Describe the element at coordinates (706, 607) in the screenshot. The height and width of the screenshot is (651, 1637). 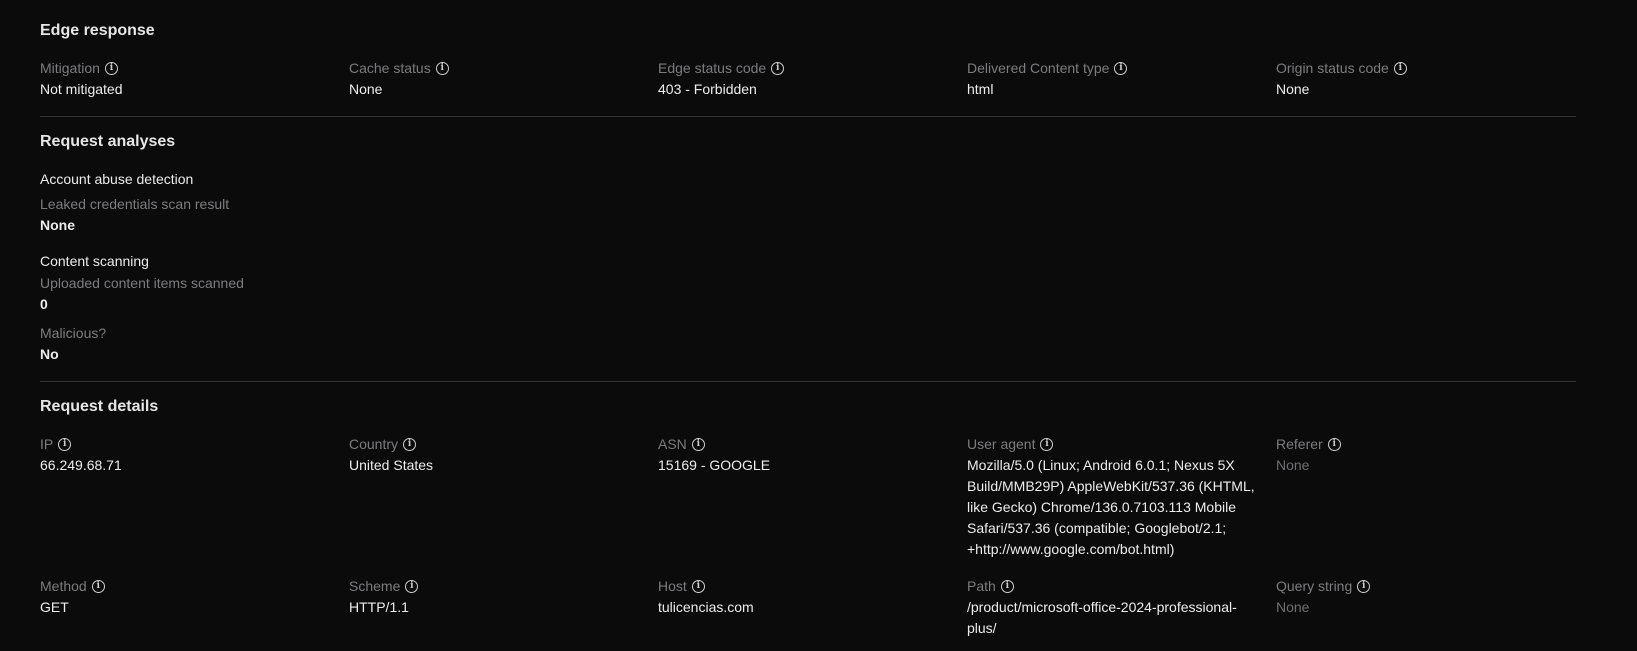
I see `field-value: tulicencias.com` at that location.